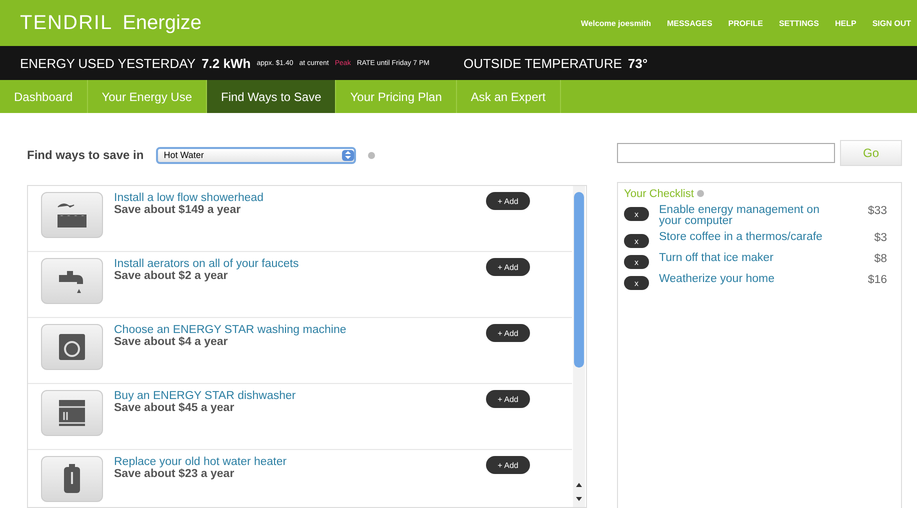  Describe the element at coordinates (66, 23) in the screenshot. I see `brand-logo: TENDRIL` at that location.